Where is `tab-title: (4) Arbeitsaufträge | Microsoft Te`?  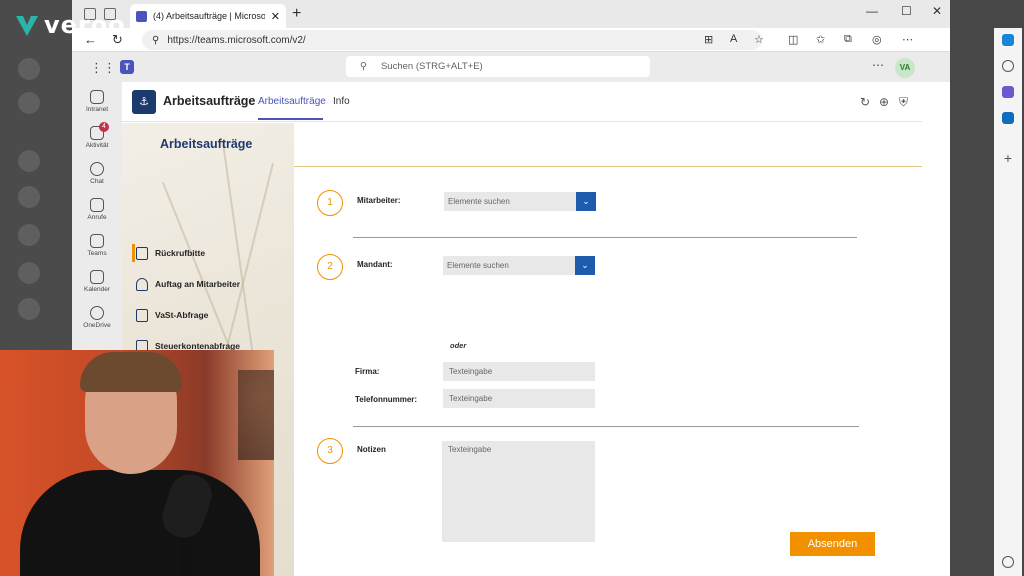 tab-title: (4) Arbeitsaufträge | Microsoft Te is located at coordinates (209, 16).